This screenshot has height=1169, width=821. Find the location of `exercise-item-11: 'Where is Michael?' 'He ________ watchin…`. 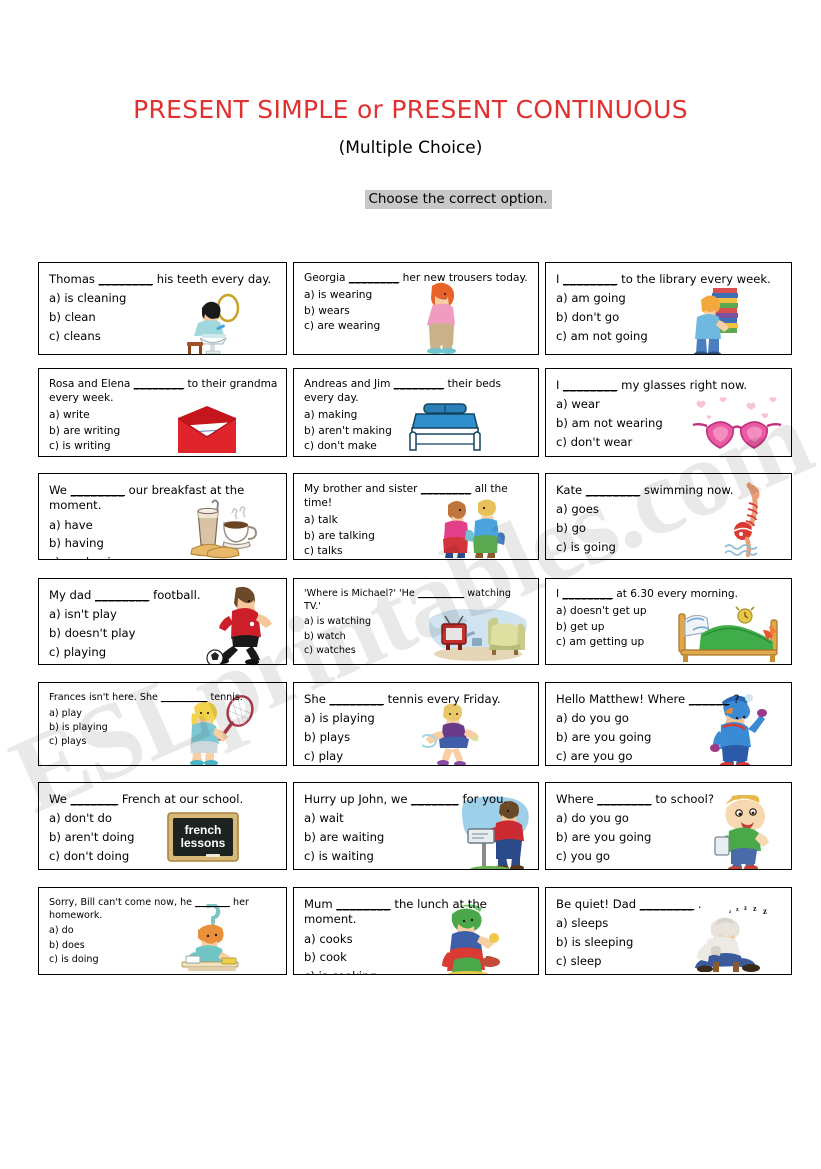

exercise-item-11: 'Where is Michael?' 'He ________ watchin… is located at coordinates (416, 621).